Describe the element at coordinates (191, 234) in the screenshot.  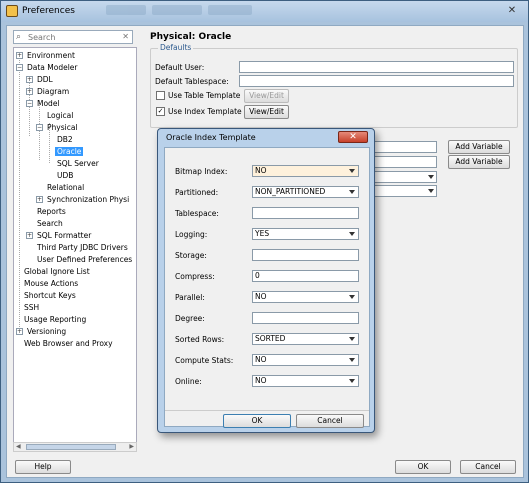
I see `logging-label: Logging:` at that location.